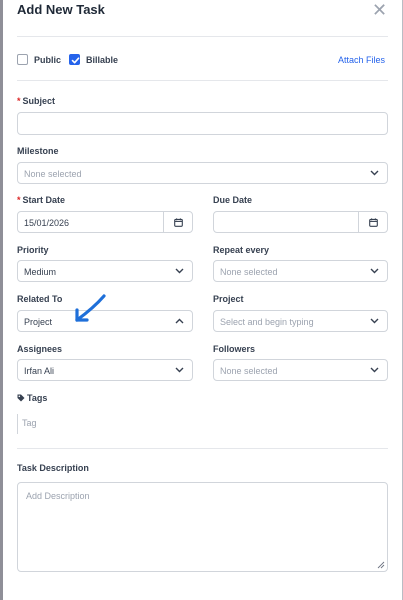 Image resolution: width=403 pixels, height=600 pixels. I want to click on start-date-calendar-button, so click(178, 222).